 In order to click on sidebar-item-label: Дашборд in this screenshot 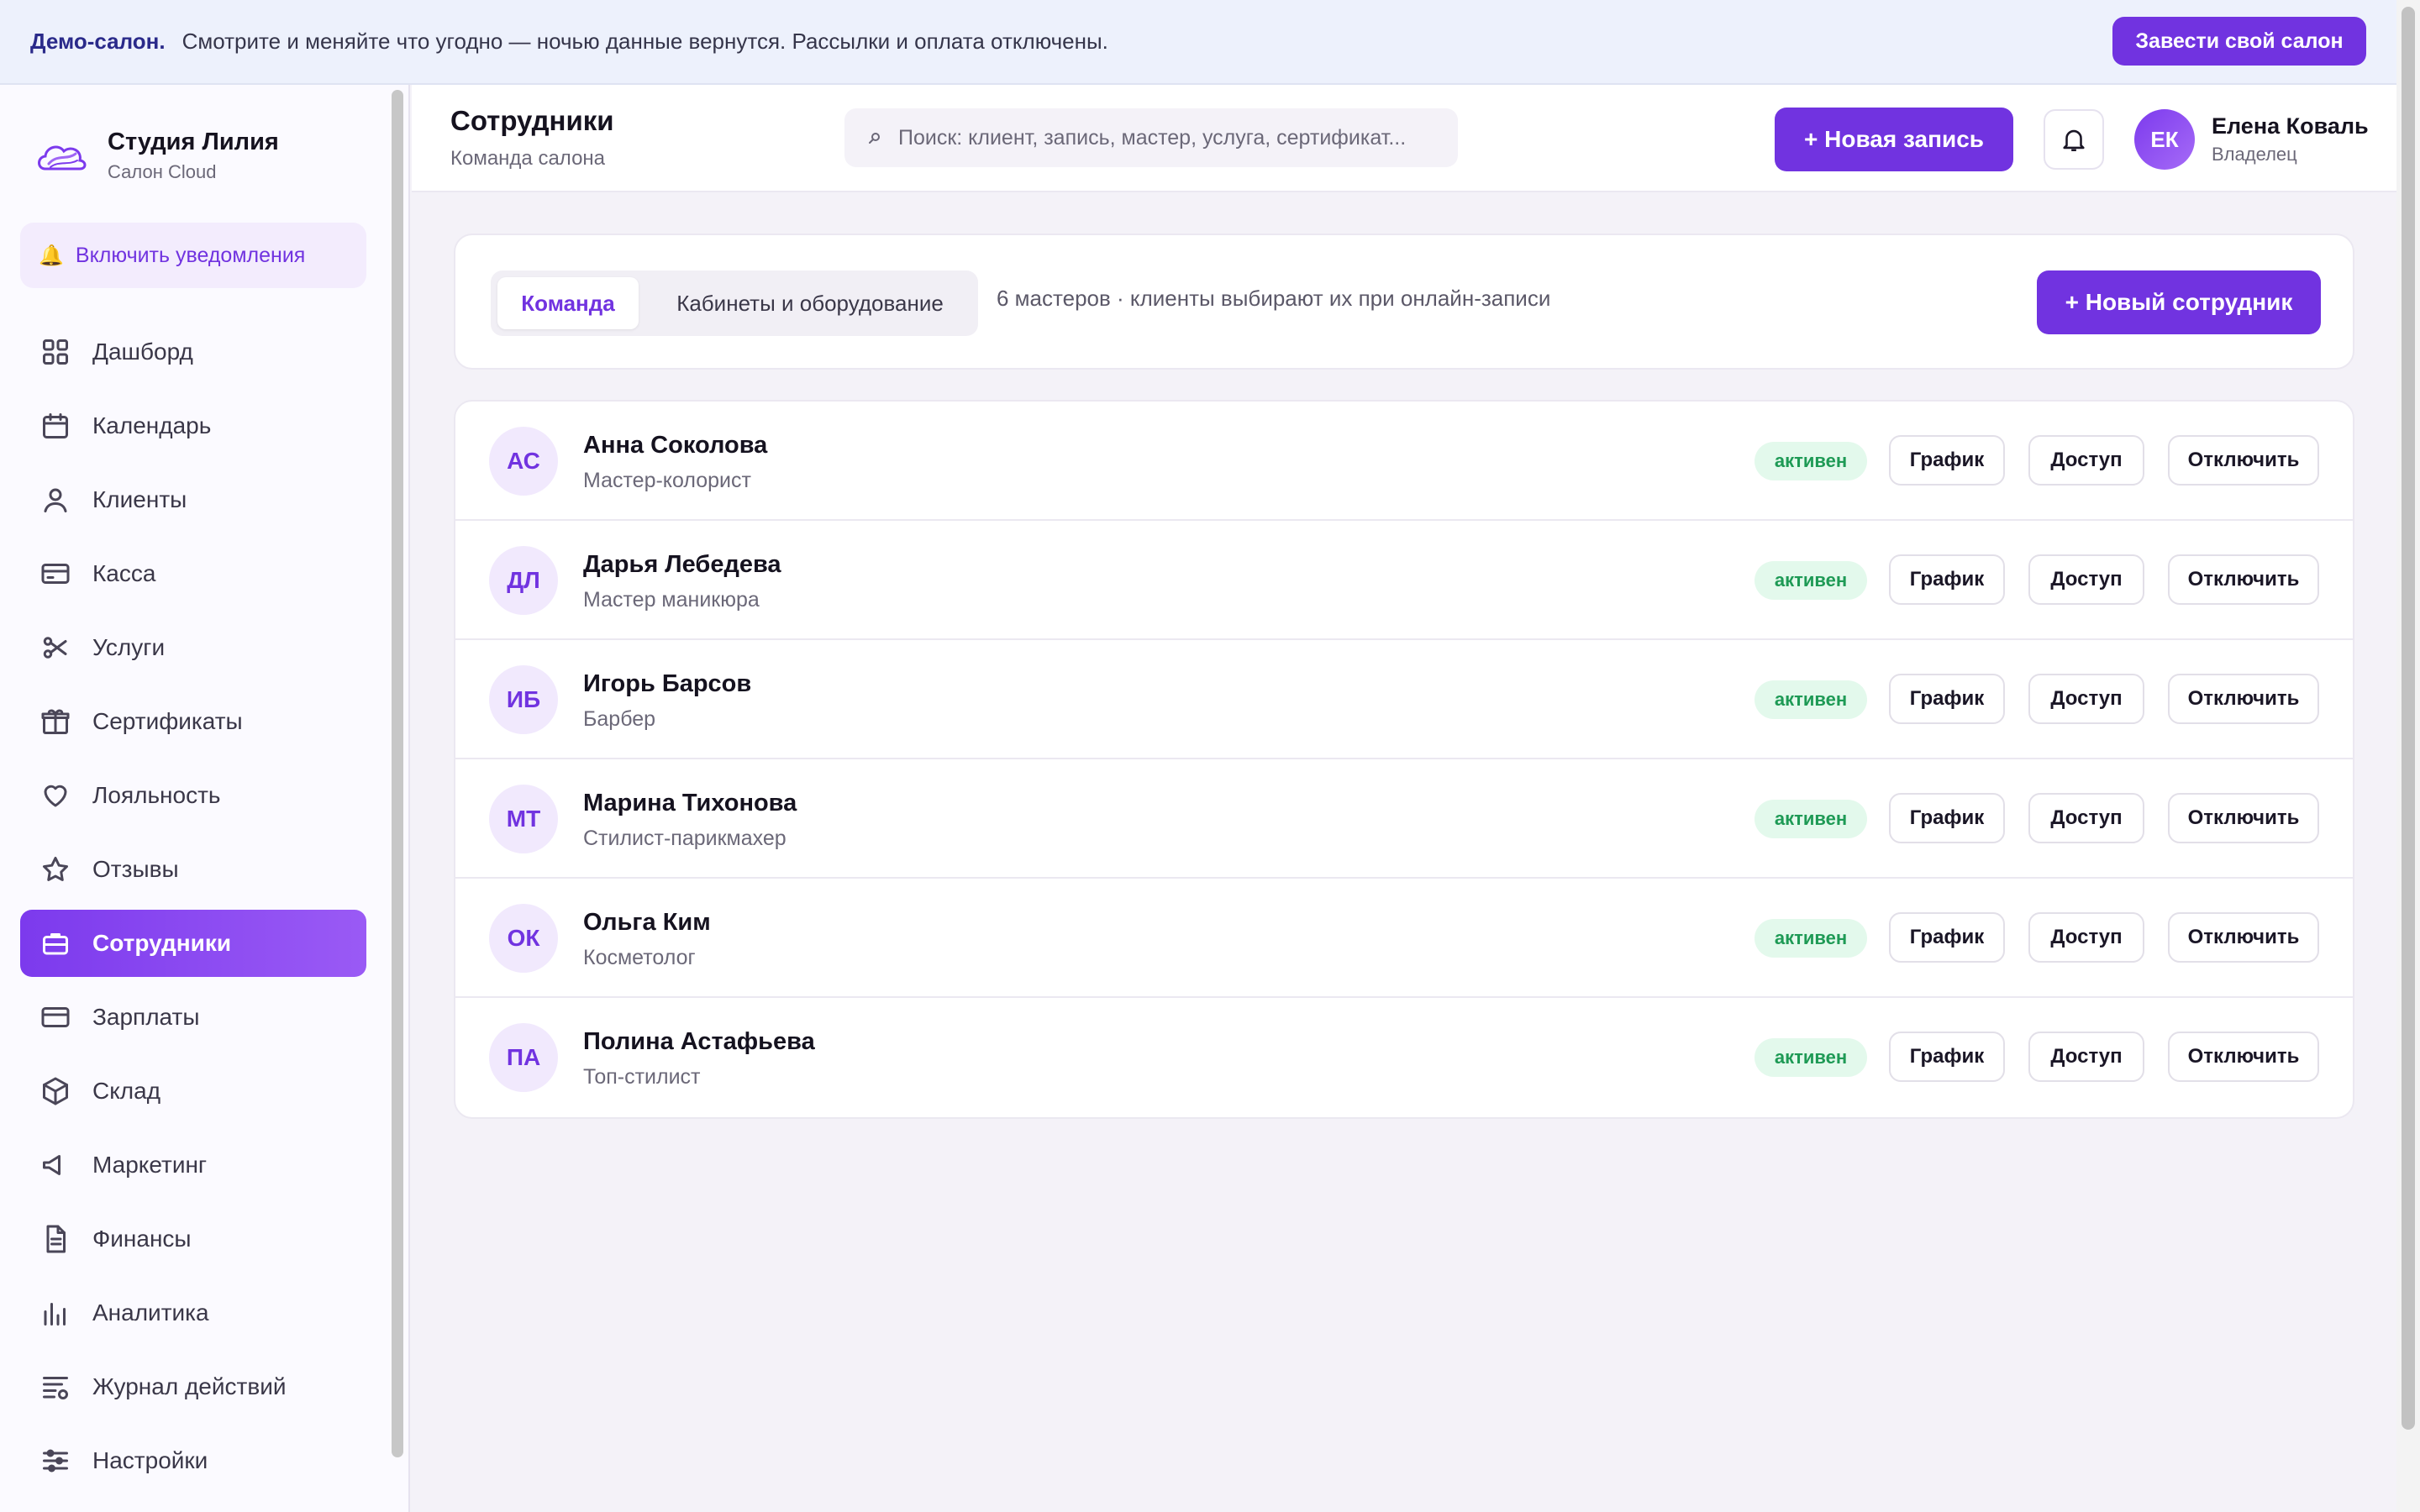, I will do `click(142, 352)`.